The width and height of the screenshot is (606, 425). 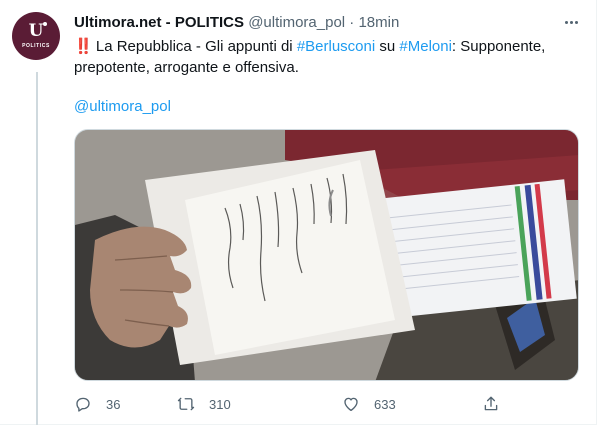 I want to click on tweet-text-mid: su, so click(x=387, y=46).